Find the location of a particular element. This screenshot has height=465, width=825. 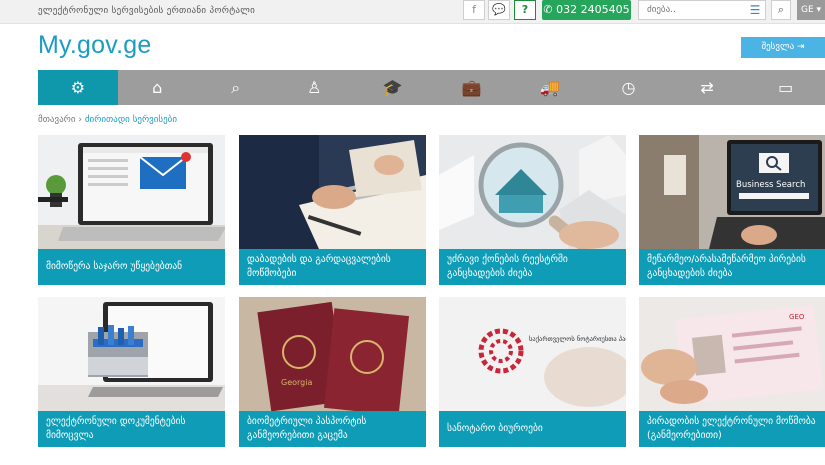

nav-search: ⌕ is located at coordinates (235, 87).